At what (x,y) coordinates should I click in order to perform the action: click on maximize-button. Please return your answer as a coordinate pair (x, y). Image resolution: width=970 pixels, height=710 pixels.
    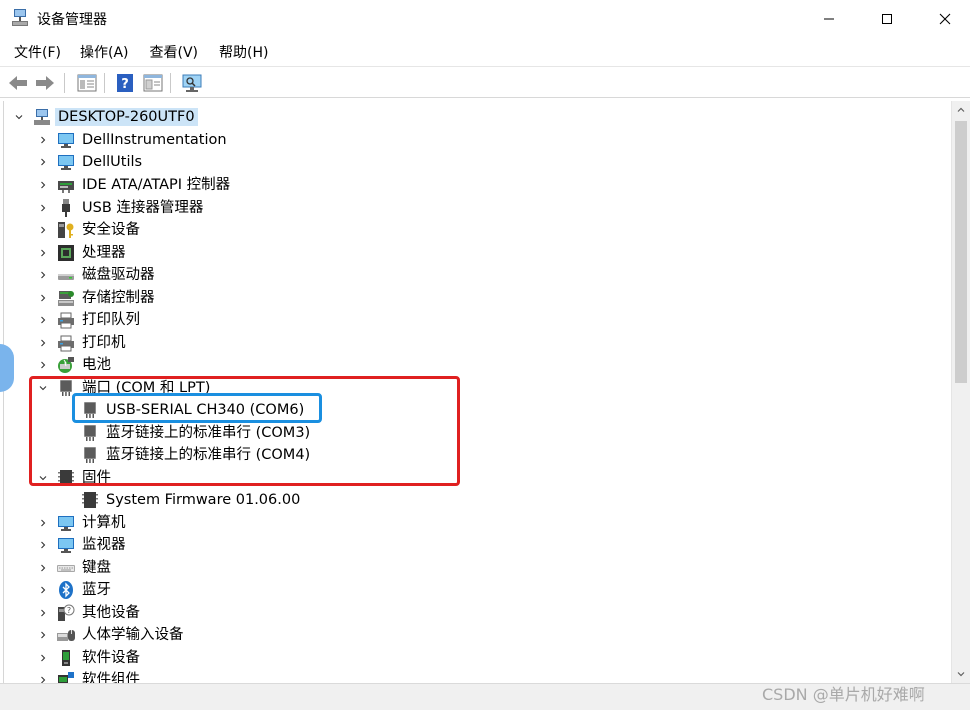
    Looking at the image, I should click on (887, 19).